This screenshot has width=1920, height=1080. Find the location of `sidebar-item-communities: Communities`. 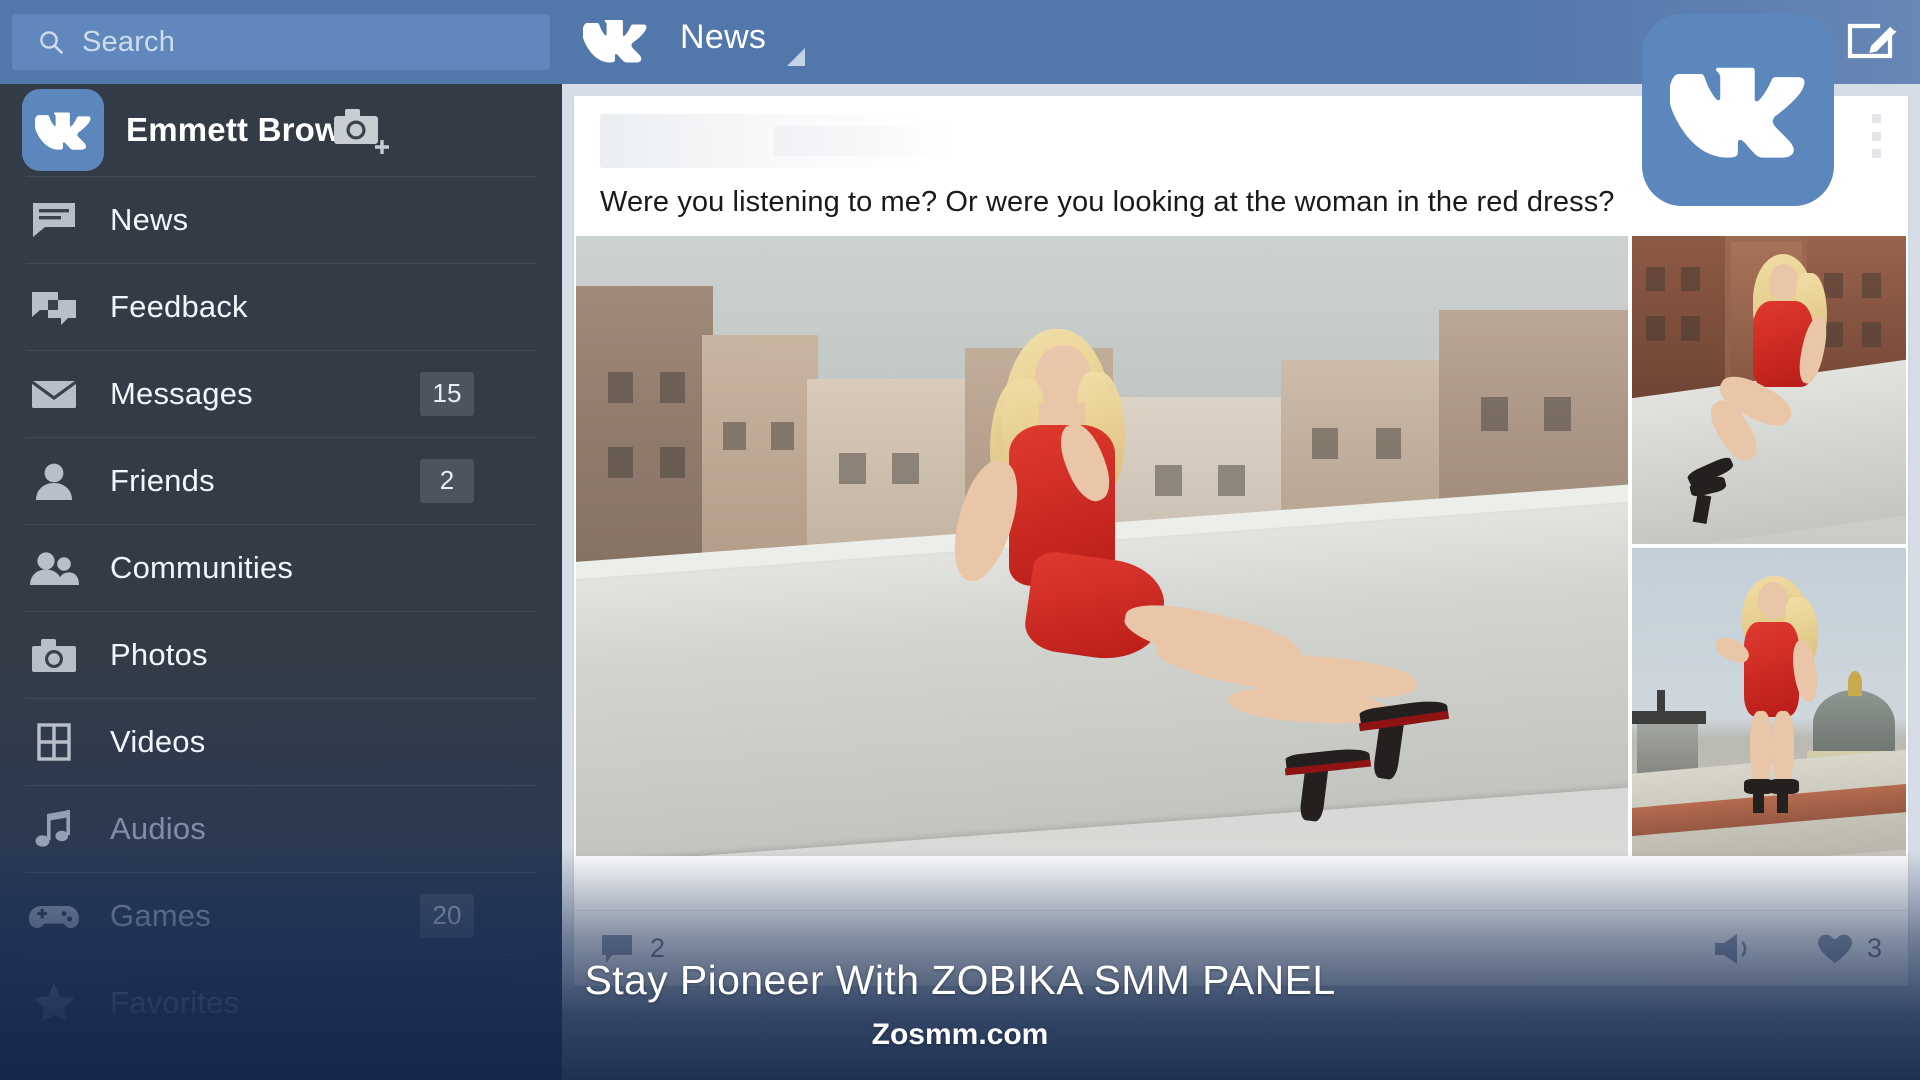

sidebar-item-communities: Communities is located at coordinates (281, 567).